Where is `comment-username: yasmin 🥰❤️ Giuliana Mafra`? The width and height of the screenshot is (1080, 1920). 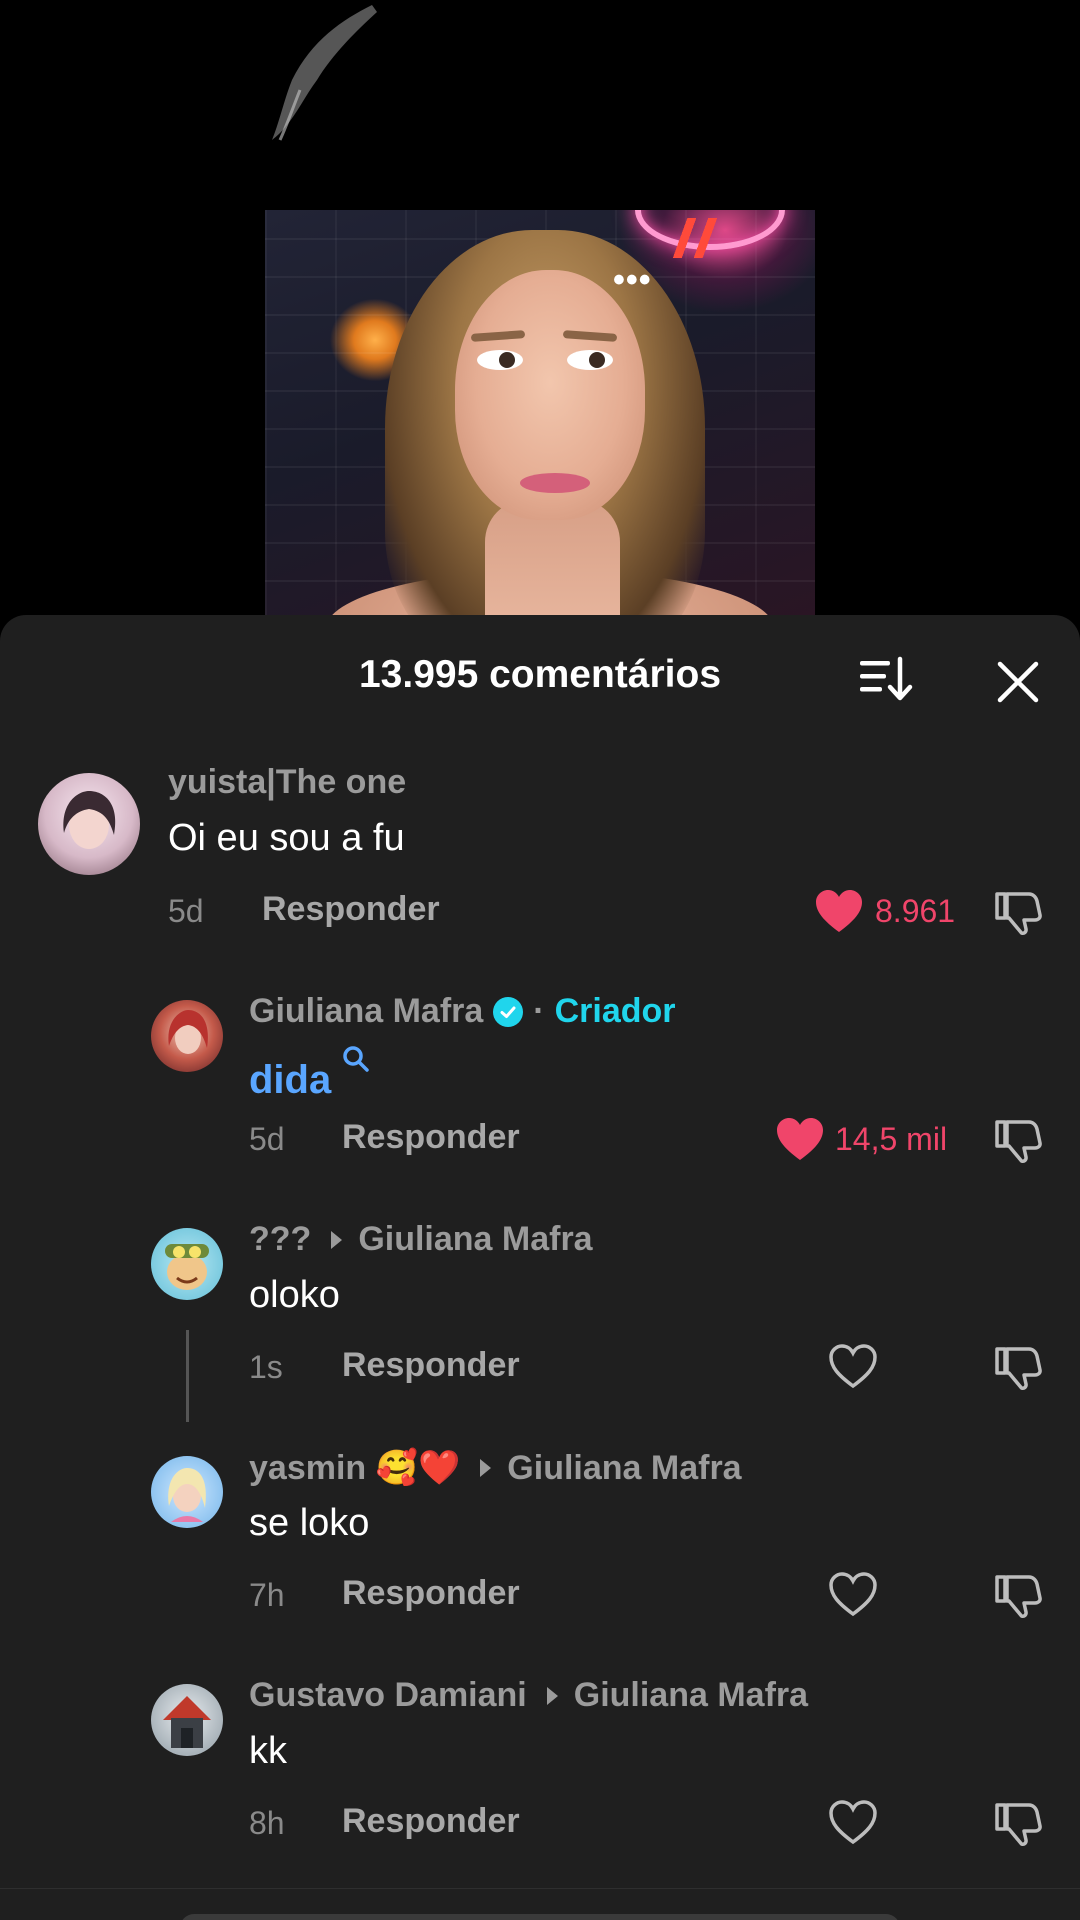 comment-username: yasmin 🥰❤️ Giuliana Mafra is located at coordinates (495, 1468).